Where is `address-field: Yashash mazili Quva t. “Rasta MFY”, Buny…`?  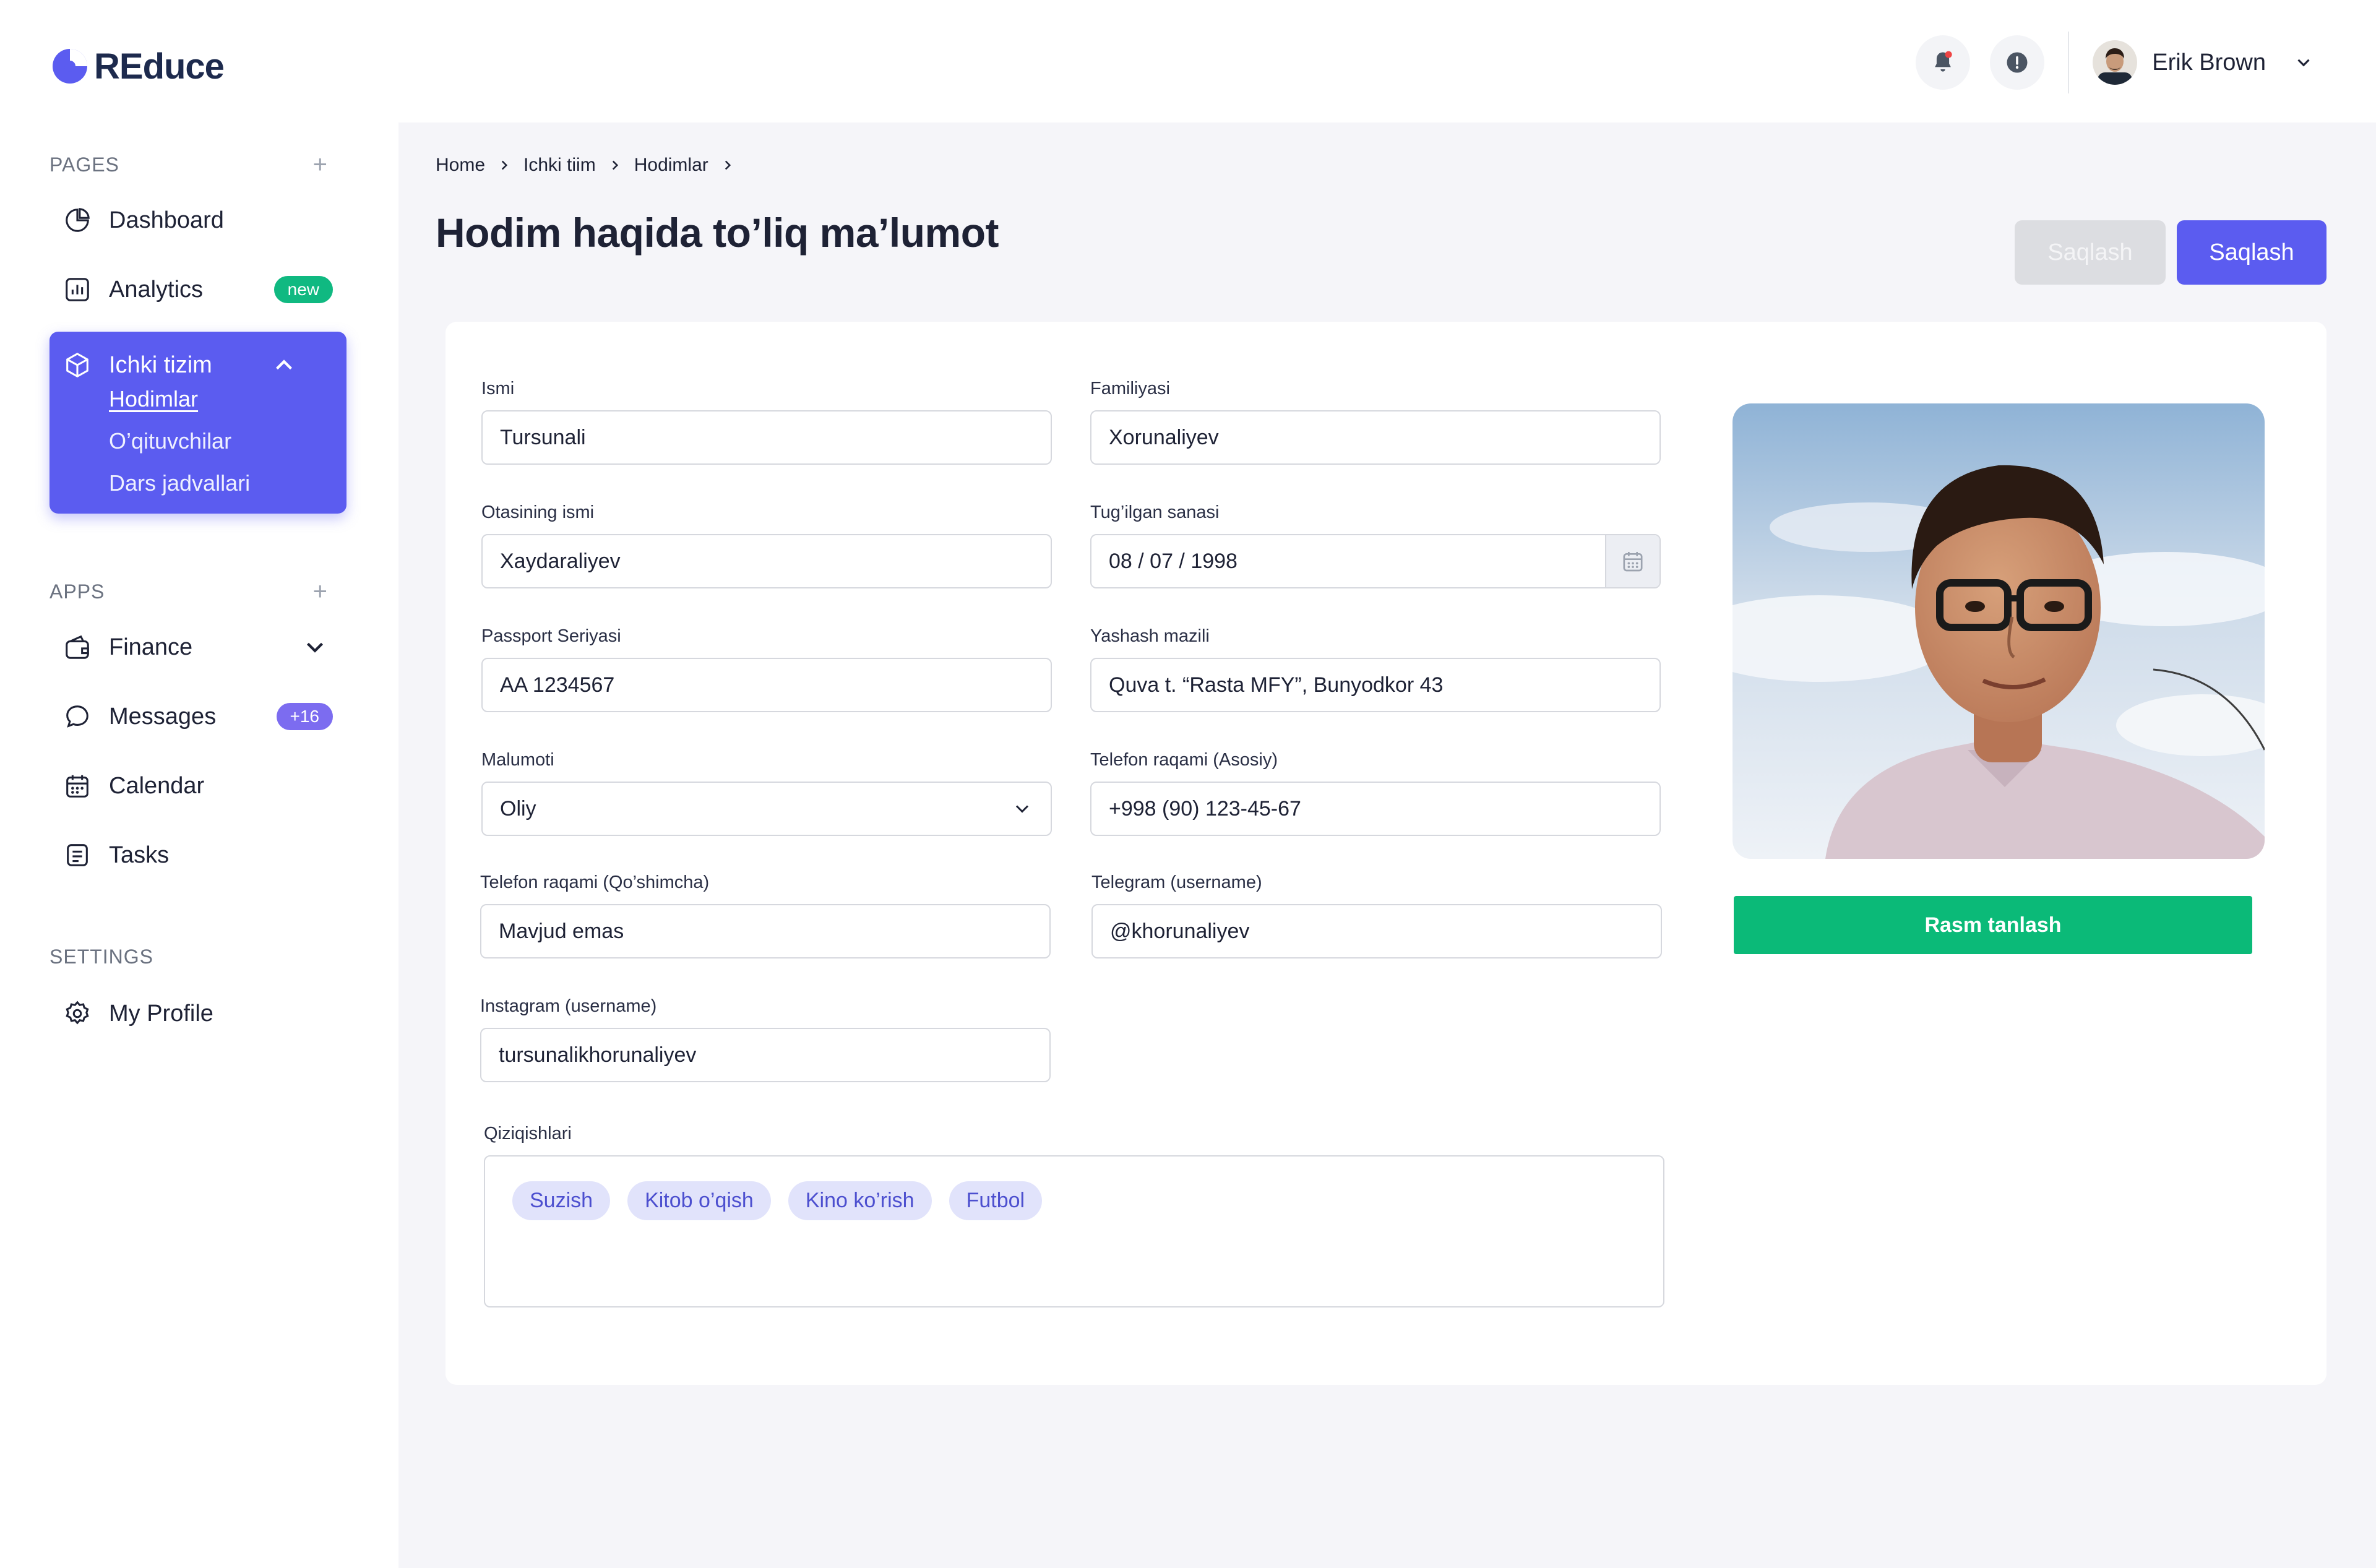 address-field: Yashash mazili Quva t. “Rasta MFY”, Buny… is located at coordinates (1375, 669).